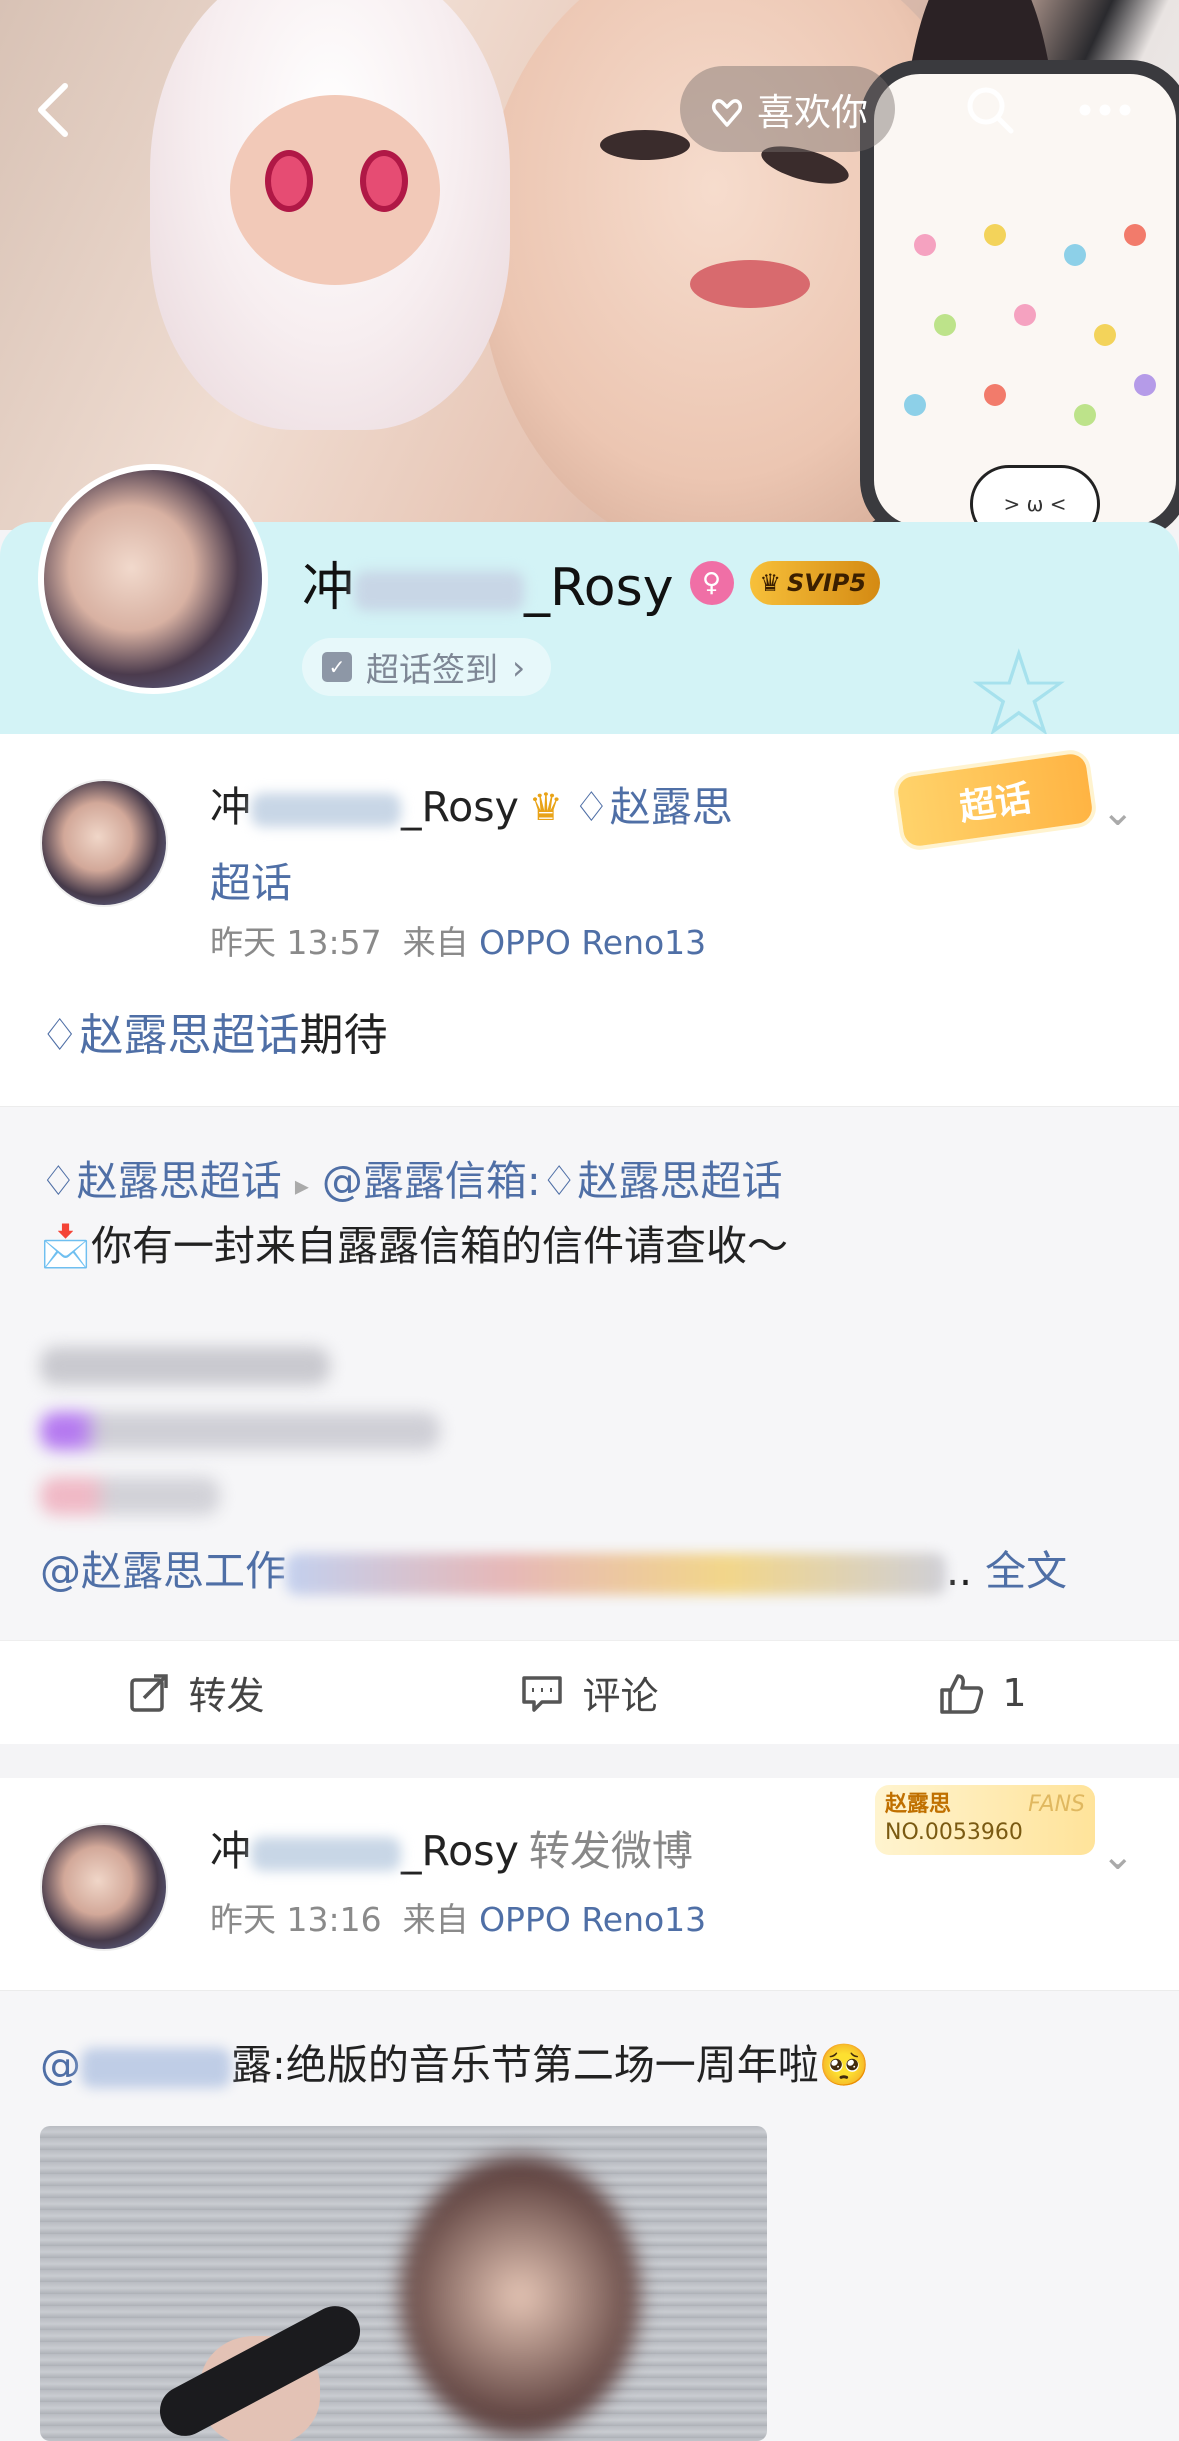 Image resolution: width=1179 pixels, height=2441 pixels. I want to click on profile-name-suffix: _Rosy, so click(599, 588).